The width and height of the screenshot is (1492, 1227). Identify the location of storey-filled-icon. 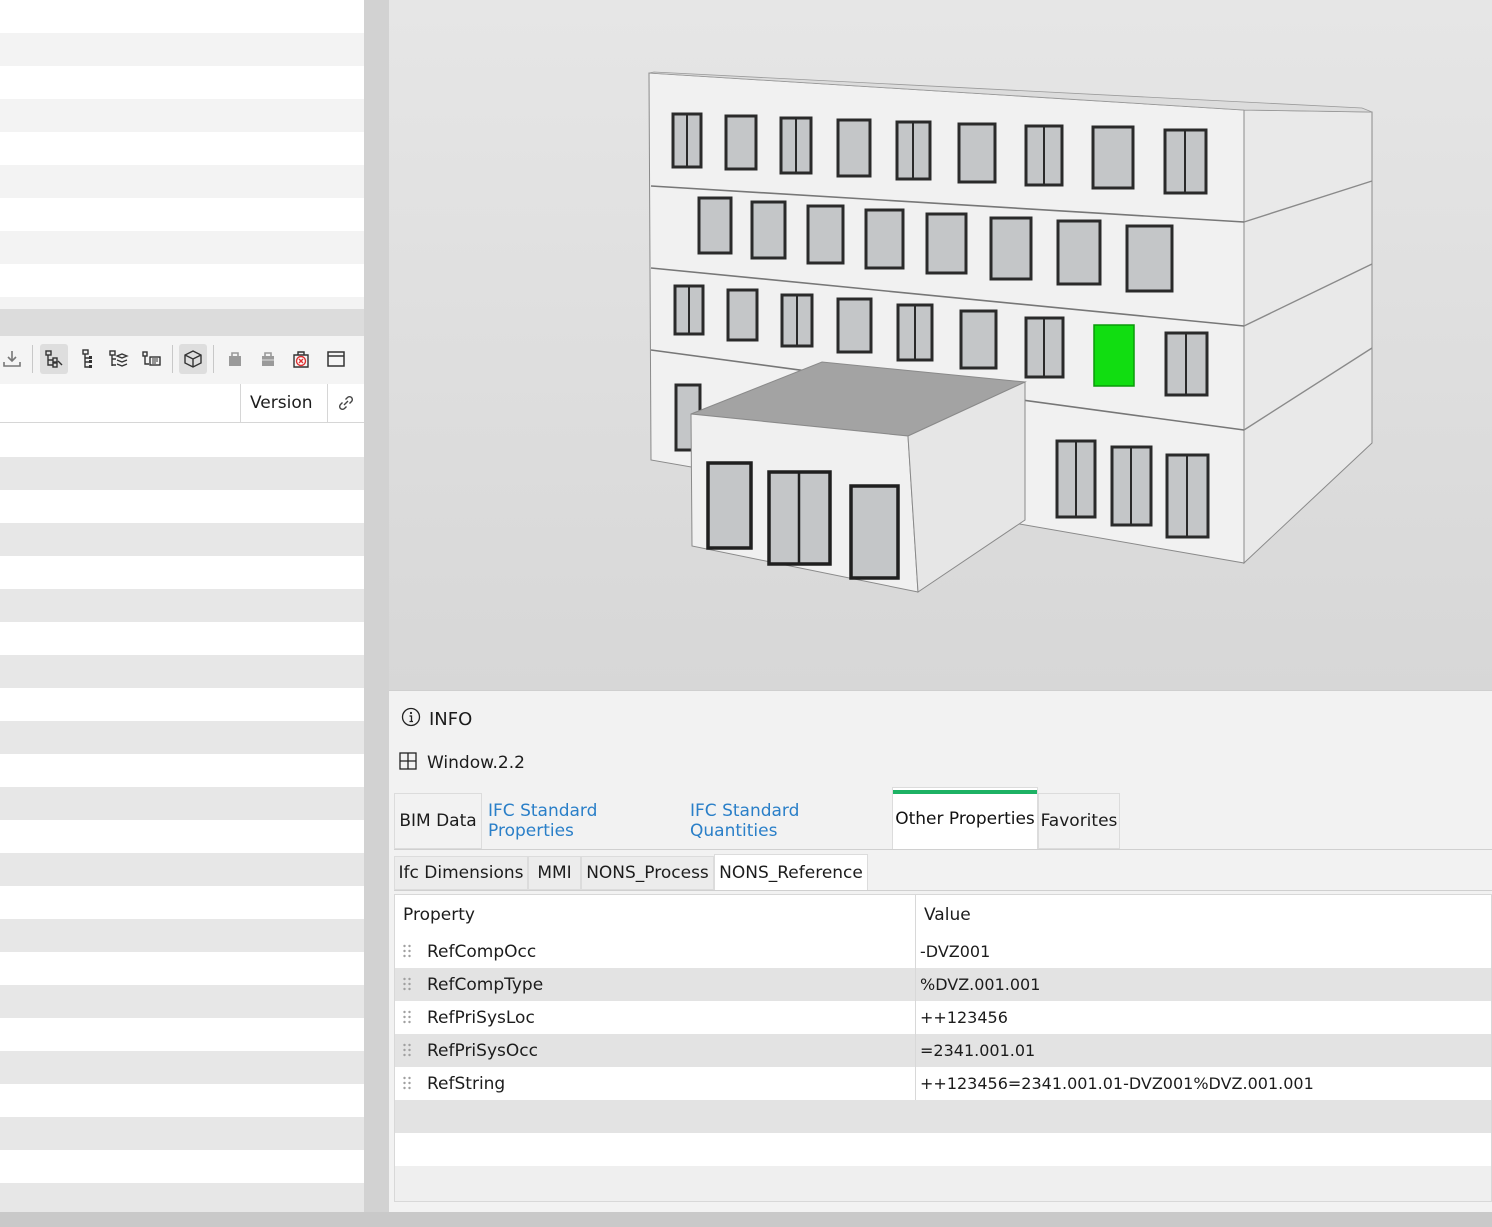
(235, 359).